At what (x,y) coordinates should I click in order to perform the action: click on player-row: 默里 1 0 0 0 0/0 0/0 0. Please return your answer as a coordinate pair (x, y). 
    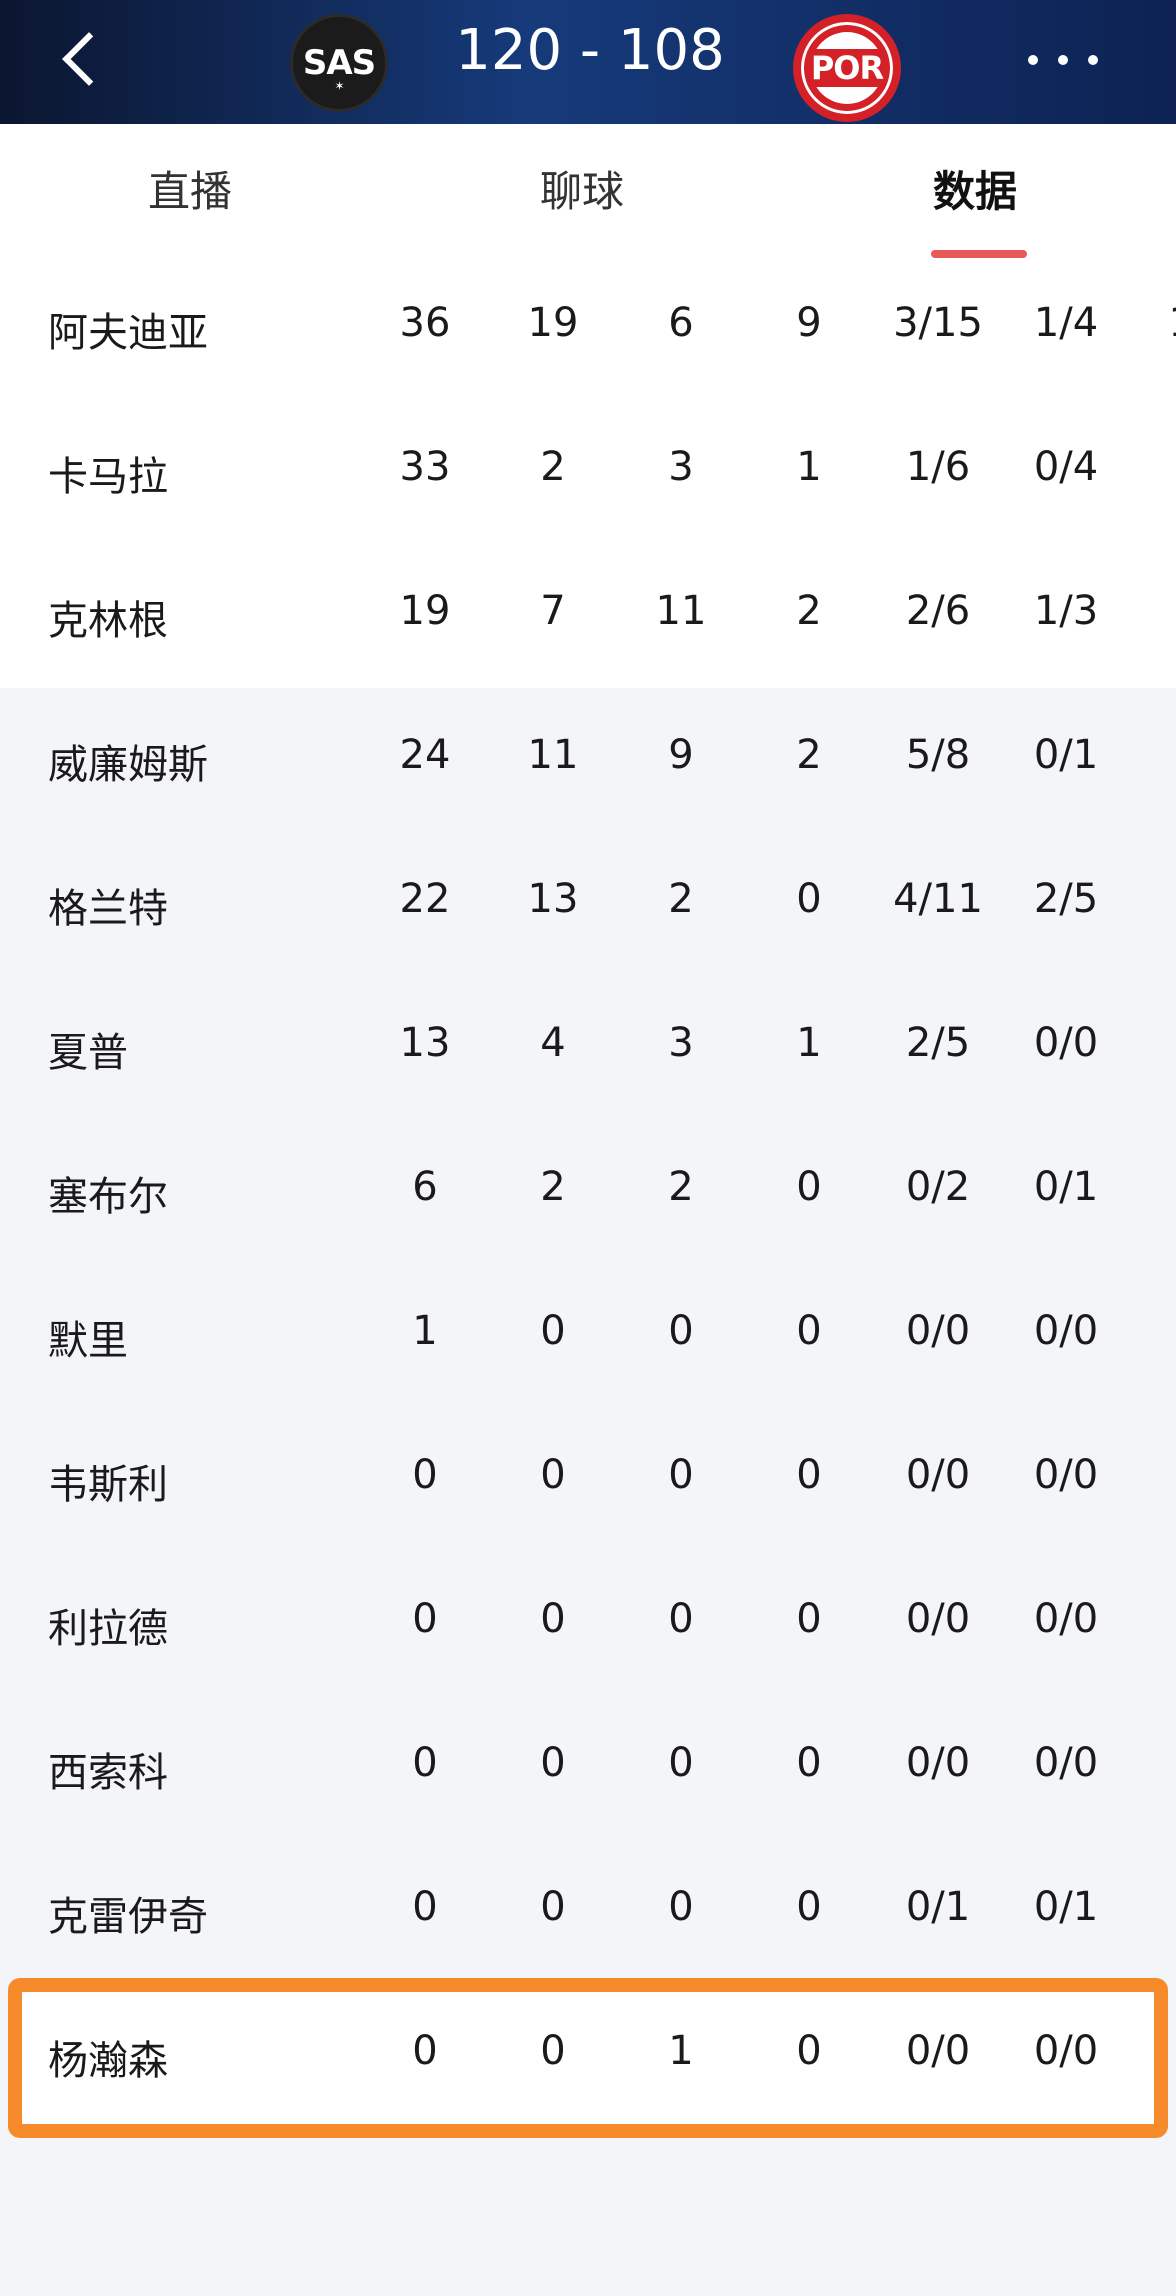
    Looking at the image, I should click on (588, 1340).